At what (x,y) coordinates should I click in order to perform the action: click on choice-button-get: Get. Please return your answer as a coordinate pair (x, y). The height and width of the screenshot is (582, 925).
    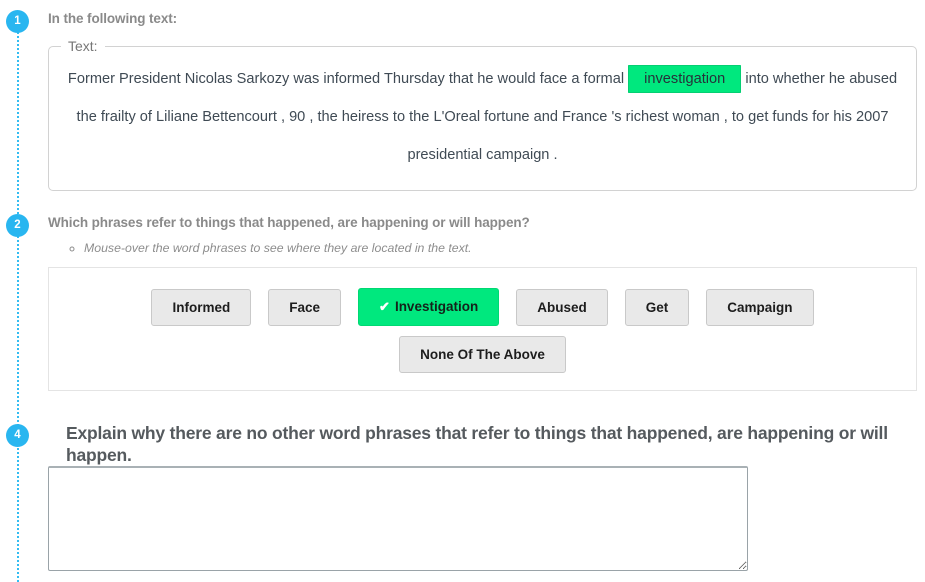
    Looking at the image, I should click on (657, 307).